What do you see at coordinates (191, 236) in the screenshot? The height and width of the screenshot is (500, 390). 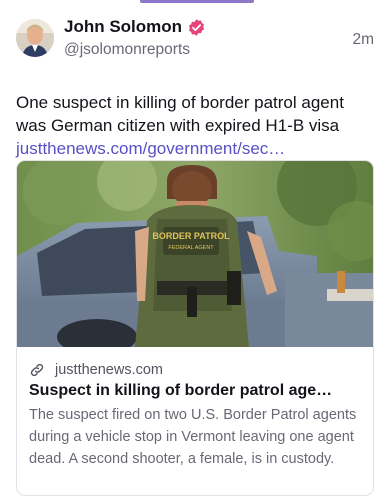 I see `image-patch-text: BORDER PATROL` at bounding box center [191, 236].